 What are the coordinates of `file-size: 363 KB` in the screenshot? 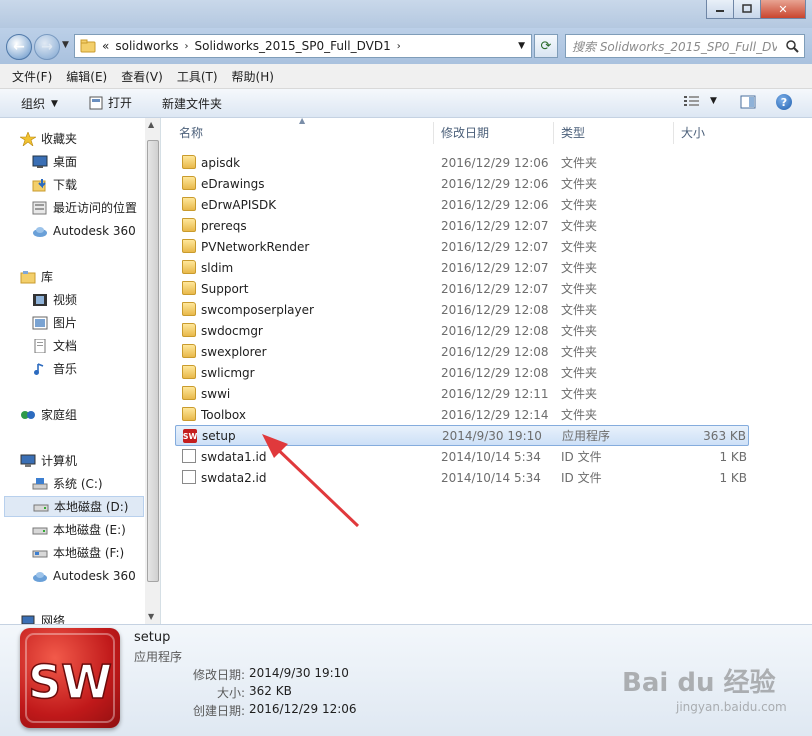 It's located at (724, 435).